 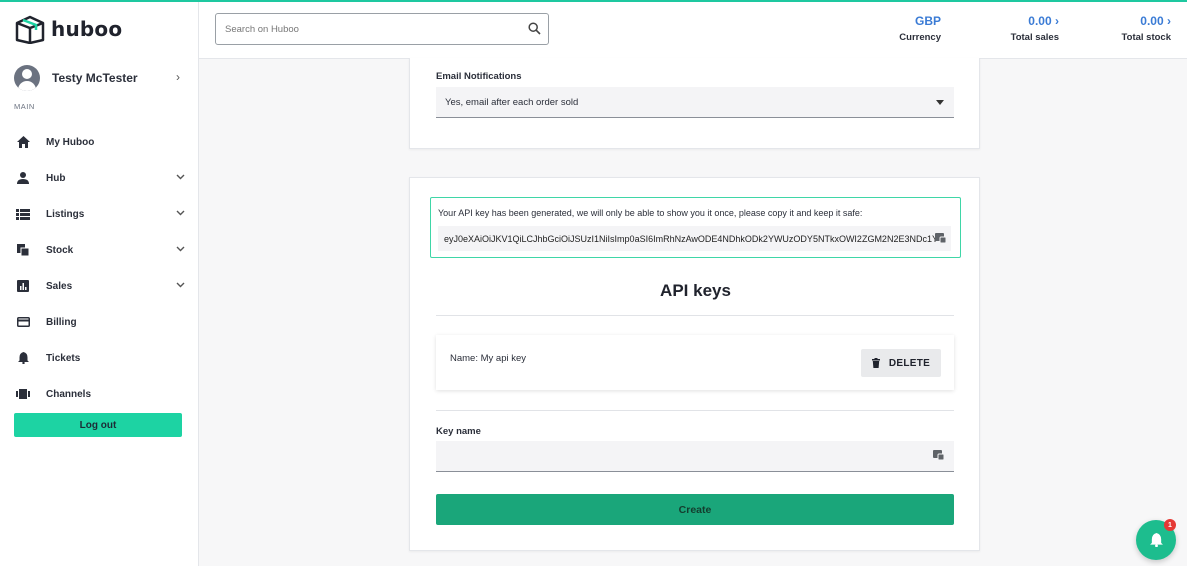 What do you see at coordinates (99, 250) in the screenshot?
I see `sidebar-item-stock: Stock` at bounding box center [99, 250].